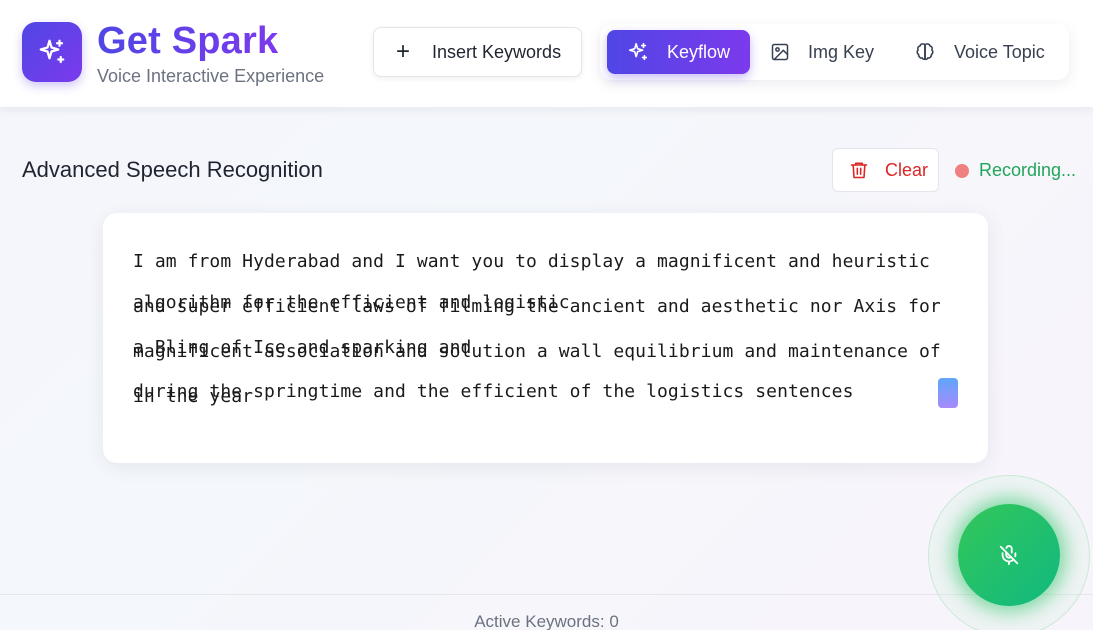 This screenshot has height=630, width=1093. I want to click on mode-img-key-button: Img Key, so click(829, 52).